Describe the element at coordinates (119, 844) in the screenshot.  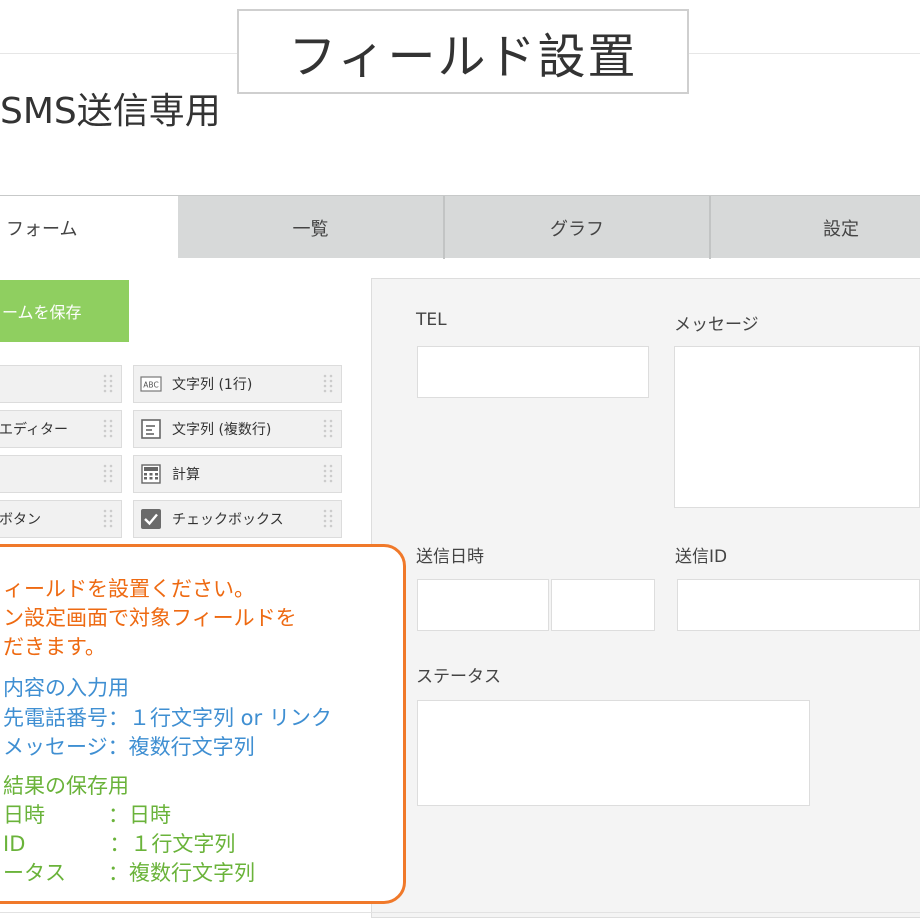
I see `callout-line: ID ：１行文字列` at that location.